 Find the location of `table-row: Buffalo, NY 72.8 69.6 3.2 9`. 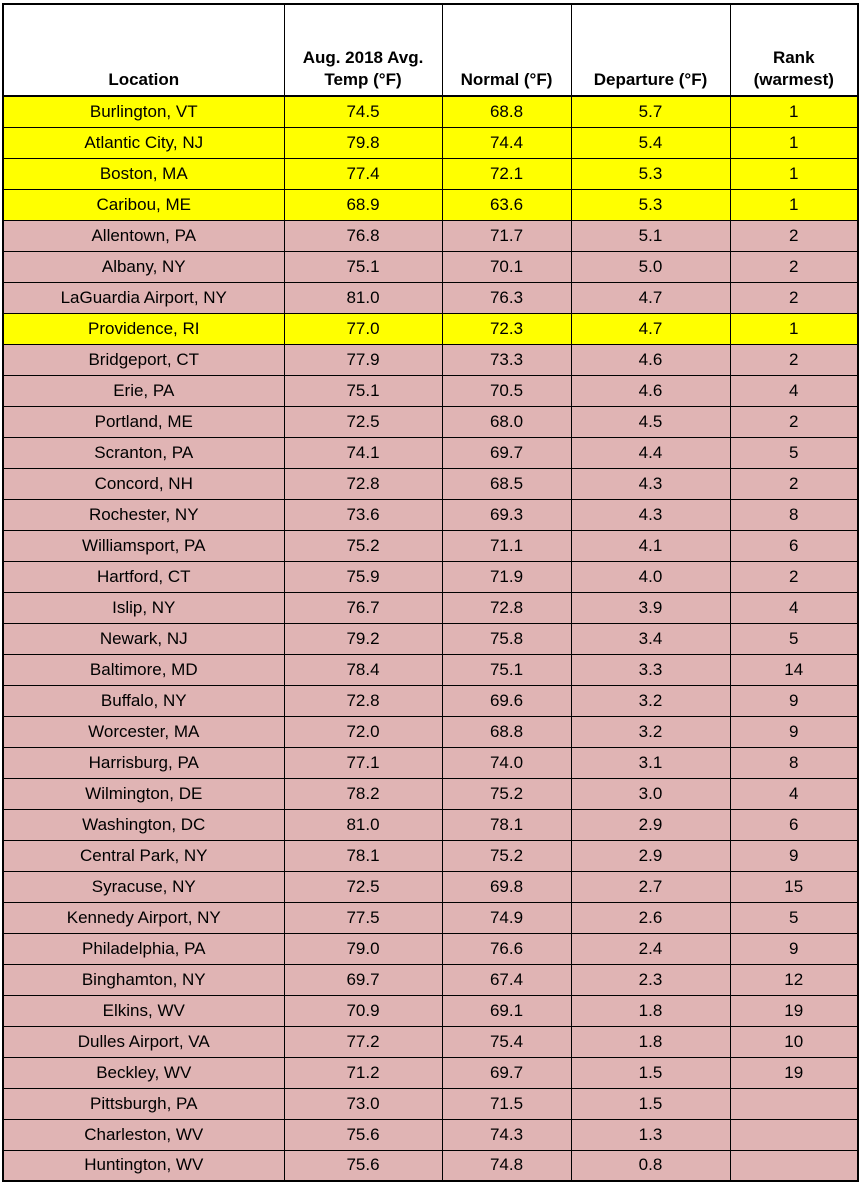

table-row: Buffalo, NY 72.8 69.6 3.2 9 is located at coordinates (430, 700).